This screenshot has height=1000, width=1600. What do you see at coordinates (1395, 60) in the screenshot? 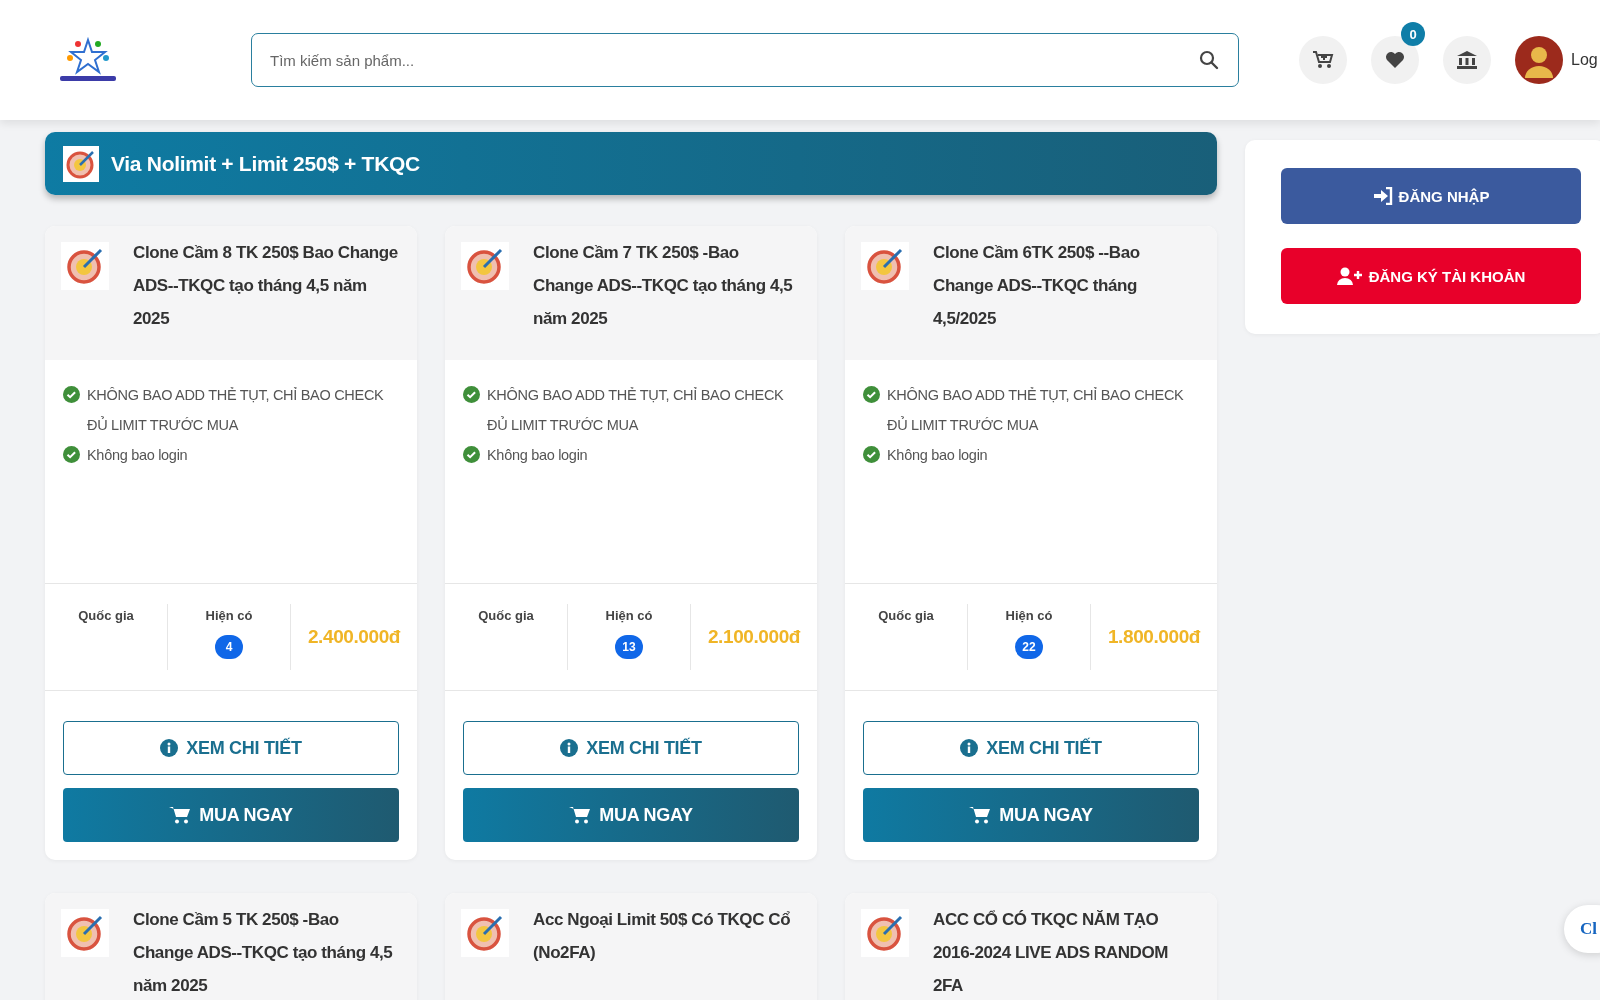
I see `heart-icon` at bounding box center [1395, 60].